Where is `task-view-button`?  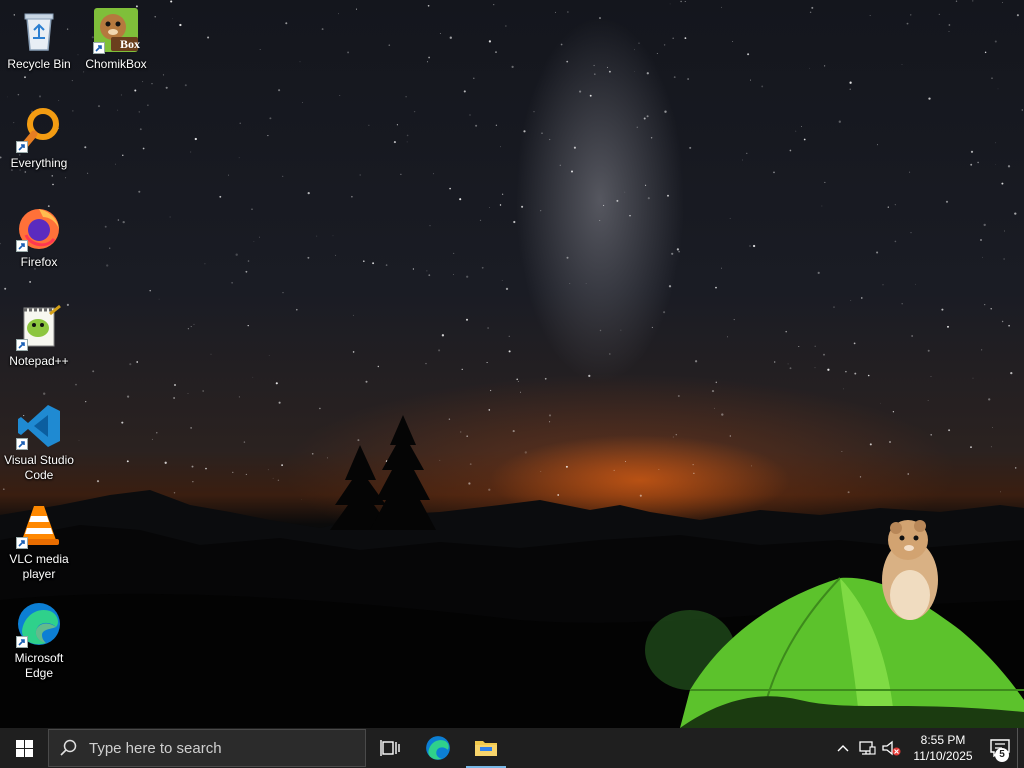
task-view-button is located at coordinates (390, 748).